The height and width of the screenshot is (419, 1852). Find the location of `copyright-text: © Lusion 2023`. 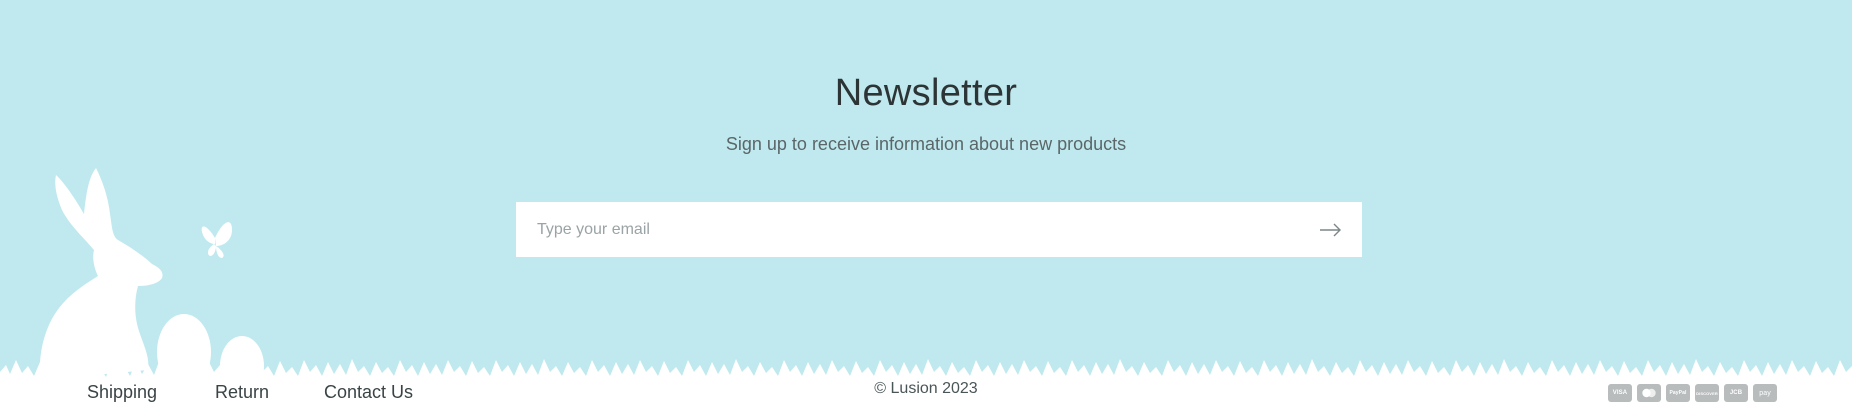

copyright-text: © Lusion 2023 is located at coordinates (926, 388).